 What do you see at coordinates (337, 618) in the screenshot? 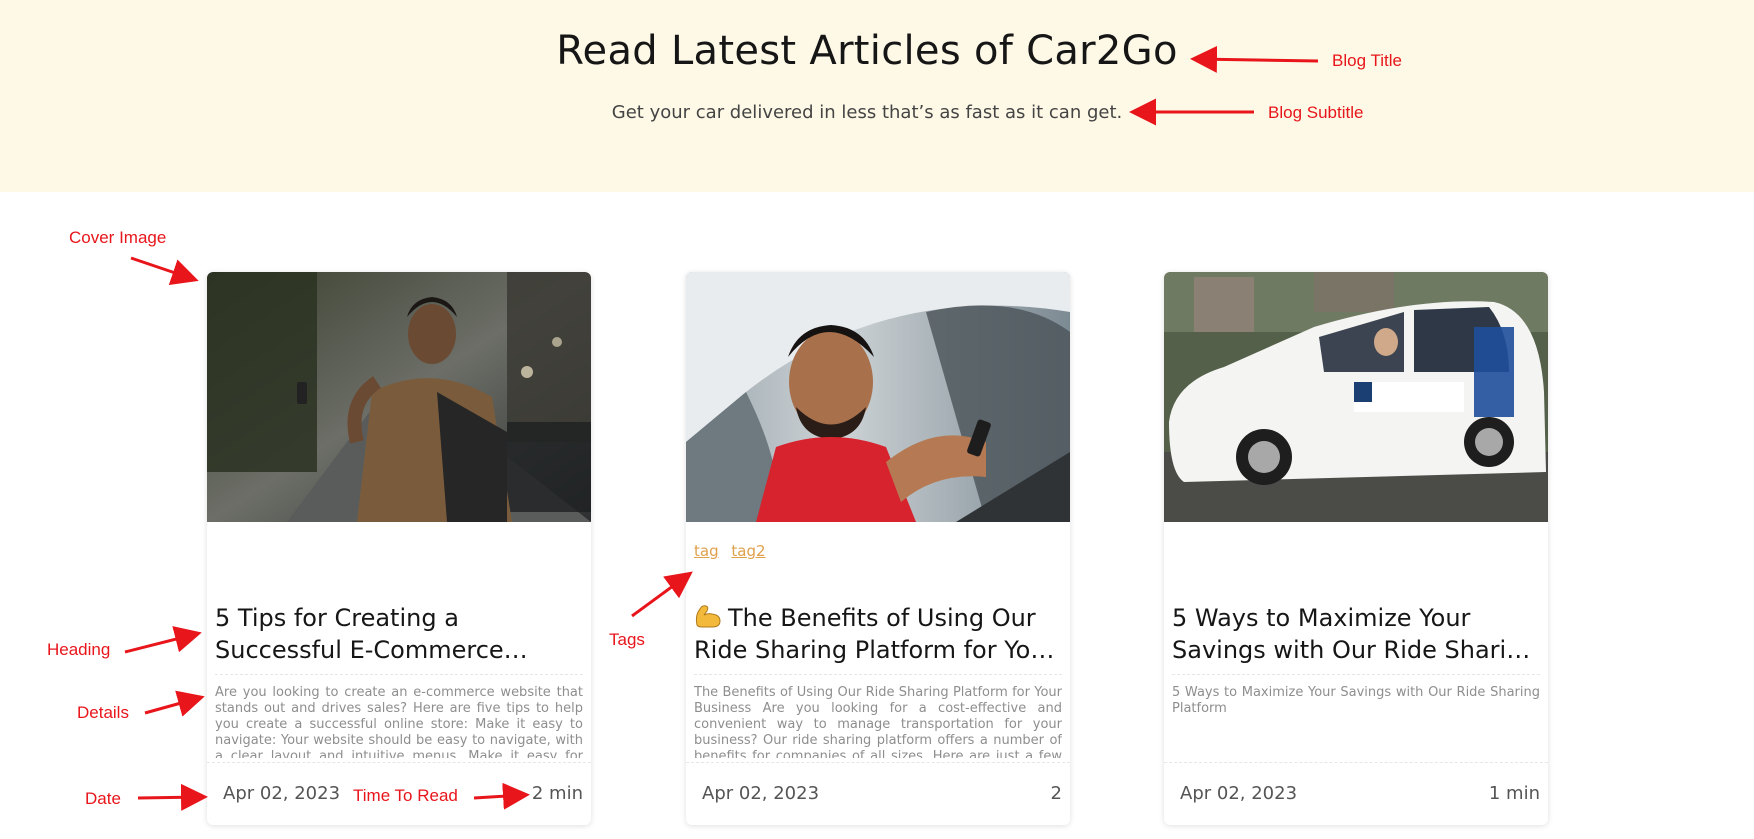
I see `heading-line-1: 5 Tips for Creating a` at bounding box center [337, 618].